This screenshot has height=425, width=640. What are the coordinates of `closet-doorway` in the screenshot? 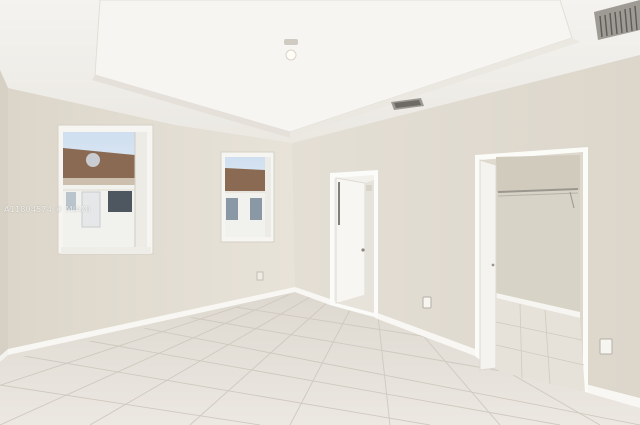 It's located at (531, 269).